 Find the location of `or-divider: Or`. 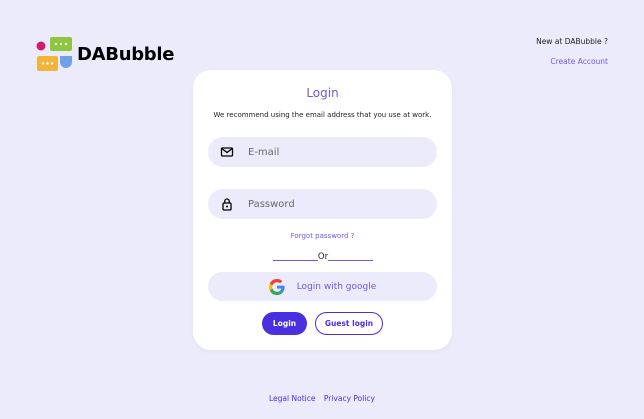

or-divider: Or is located at coordinates (323, 257).